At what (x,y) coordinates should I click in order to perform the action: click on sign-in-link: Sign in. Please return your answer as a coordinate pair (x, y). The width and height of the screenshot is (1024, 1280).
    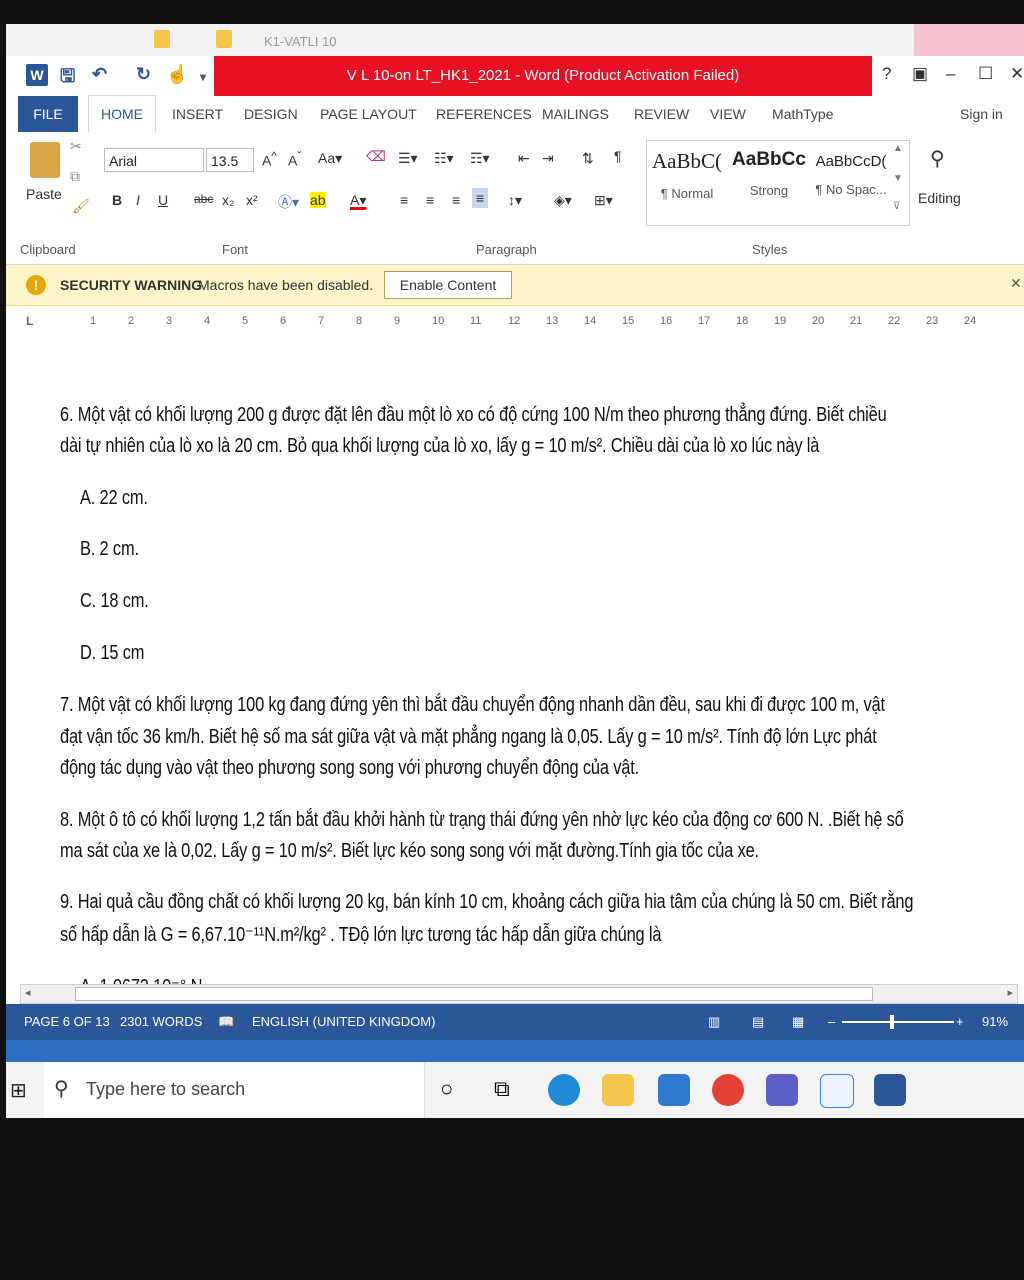
    Looking at the image, I should click on (981, 114).